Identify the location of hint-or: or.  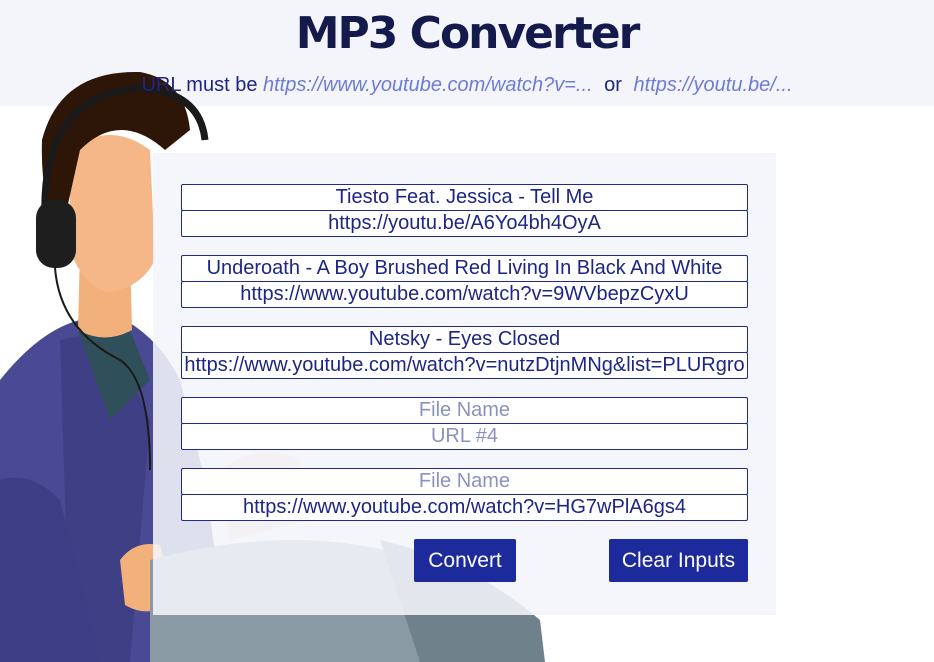
(613, 85).